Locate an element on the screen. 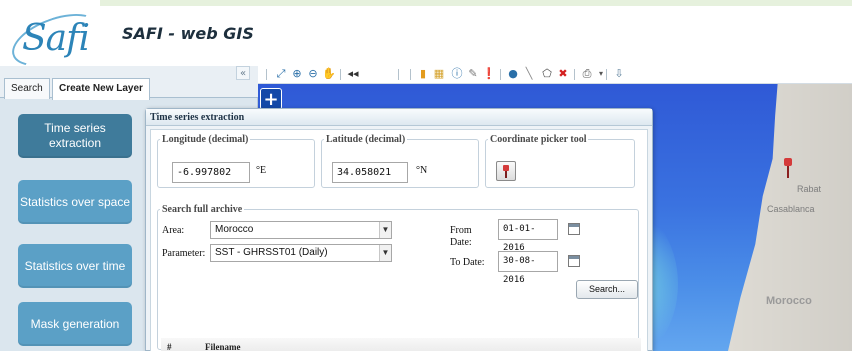 The image size is (852, 351). app-title: SAFI - web GIS is located at coordinates (188, 33).